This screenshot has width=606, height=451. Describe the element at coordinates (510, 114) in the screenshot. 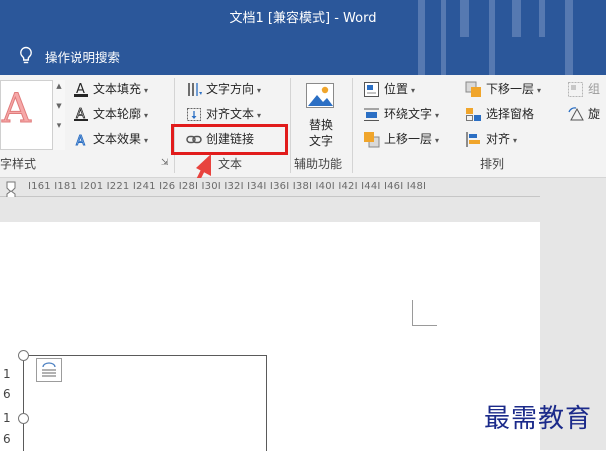

I see `selection-pane-label: 选择窗格` at that location.